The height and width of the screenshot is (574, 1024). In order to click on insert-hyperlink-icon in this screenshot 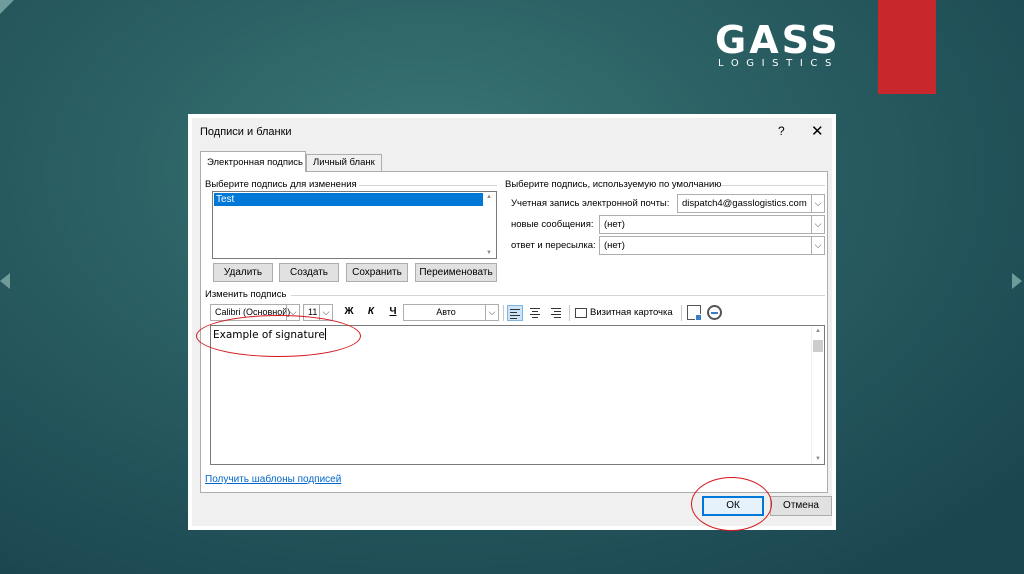, I will do `click(714, 312)`.